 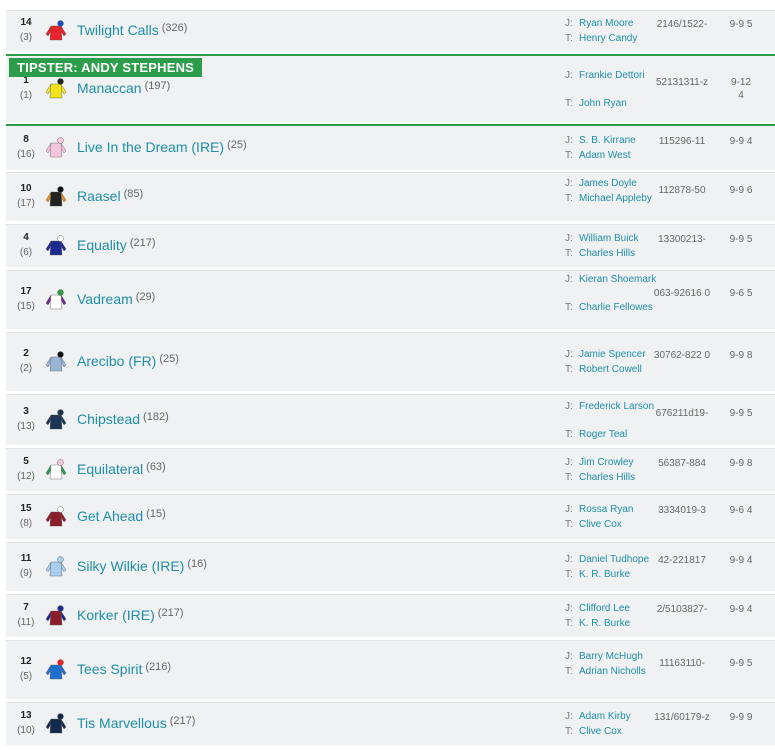 I want to click on jockey-name-link: Adam Kirby, so click(x=619, y=716).